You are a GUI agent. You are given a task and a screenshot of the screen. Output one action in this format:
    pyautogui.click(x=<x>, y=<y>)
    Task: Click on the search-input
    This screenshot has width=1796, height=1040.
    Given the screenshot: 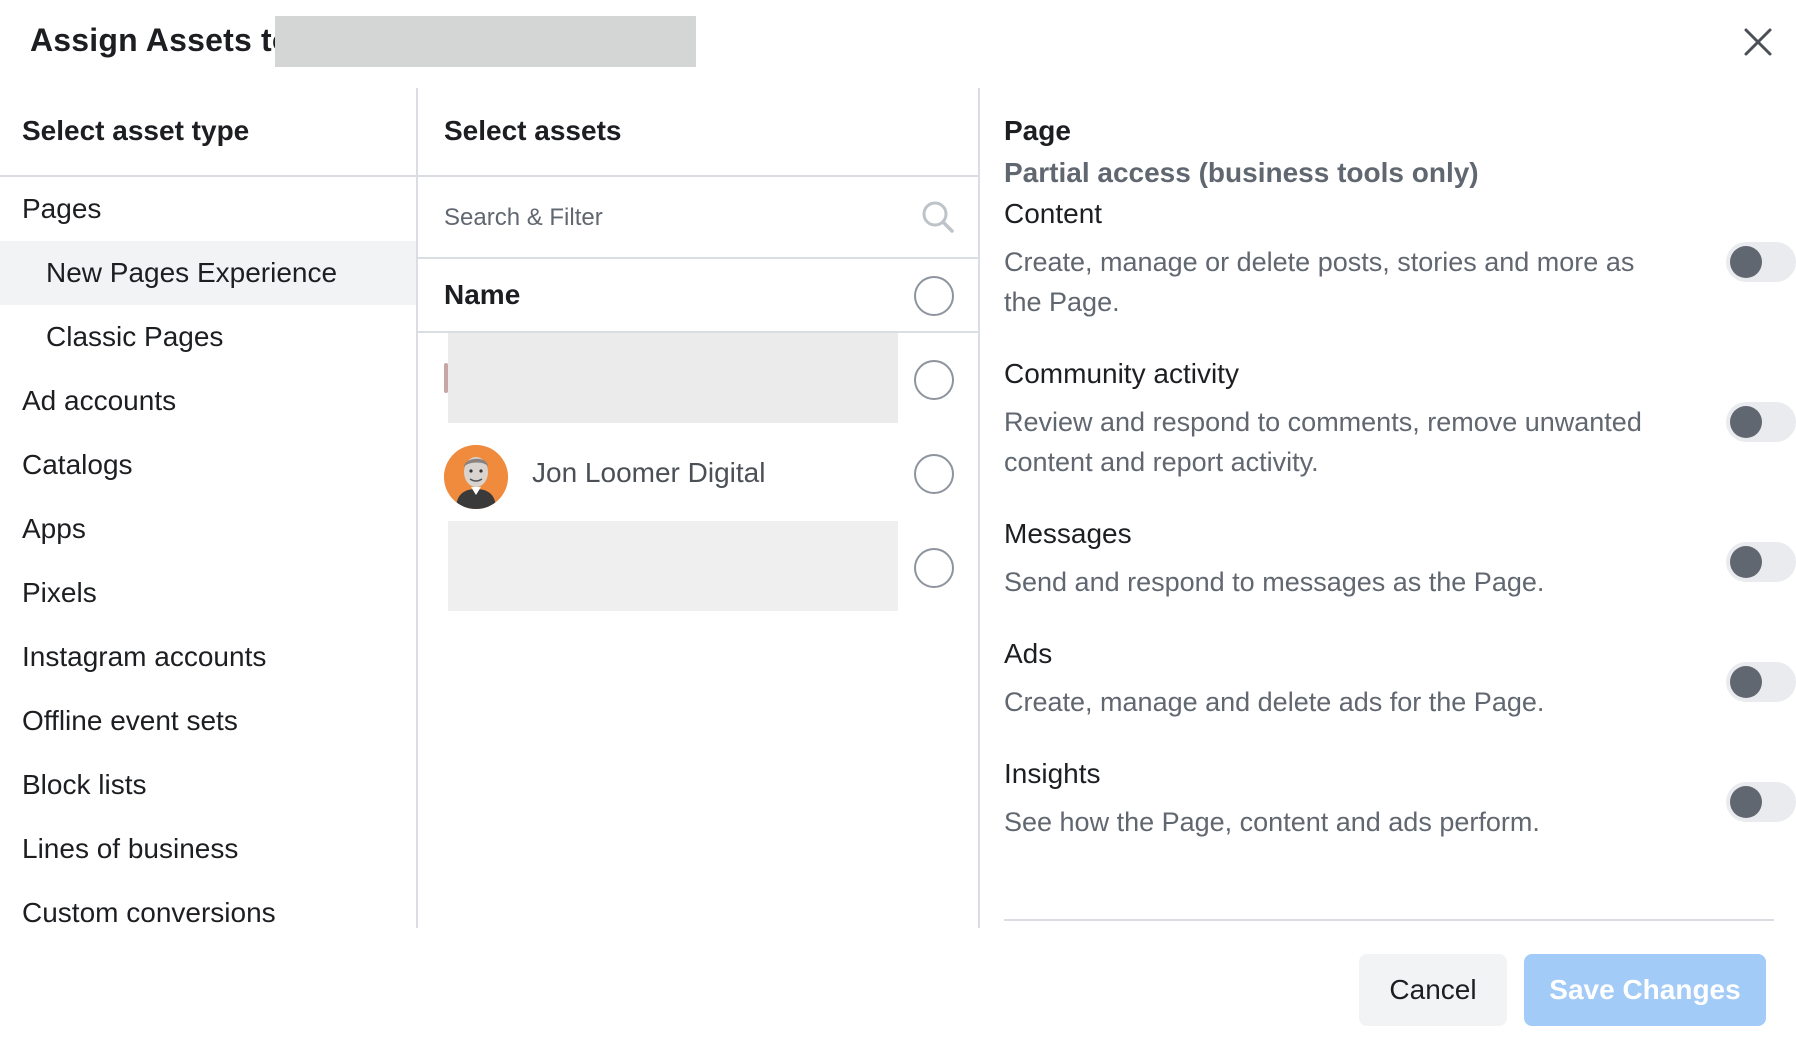 What is the action you would take?
    pyautogui.click(x=679, y=218)
    